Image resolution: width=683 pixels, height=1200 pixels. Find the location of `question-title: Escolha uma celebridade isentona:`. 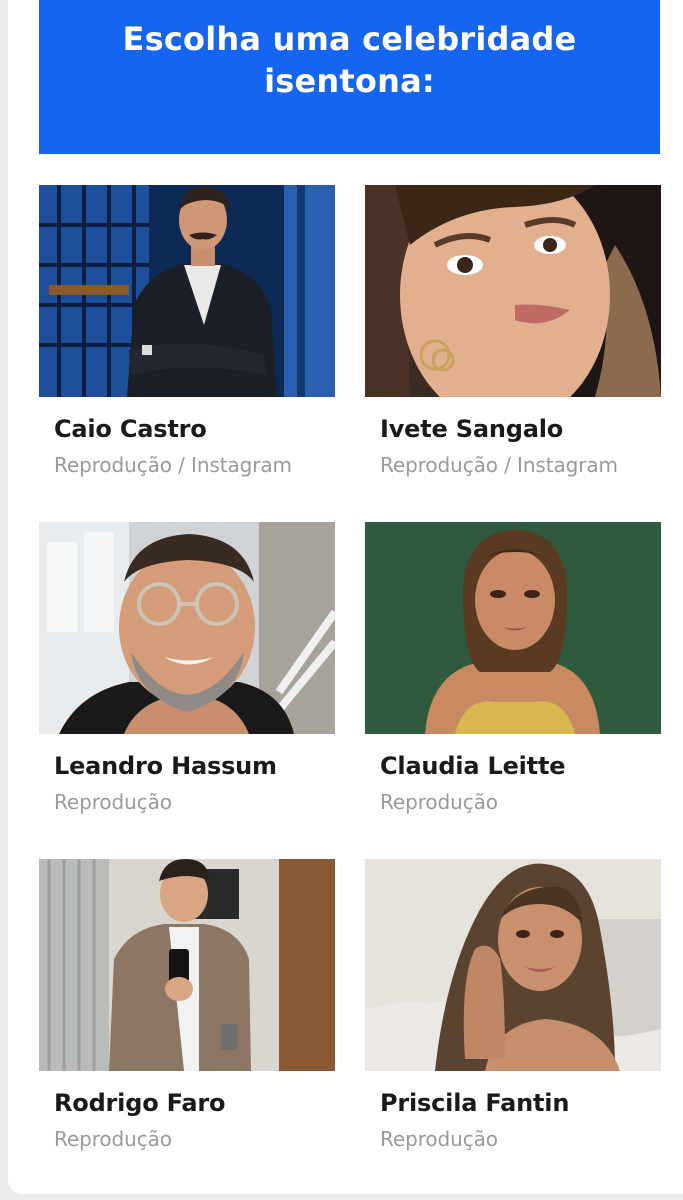

question-title: Escolha uma celebridade isentona: is located at coordinates (349, 60).